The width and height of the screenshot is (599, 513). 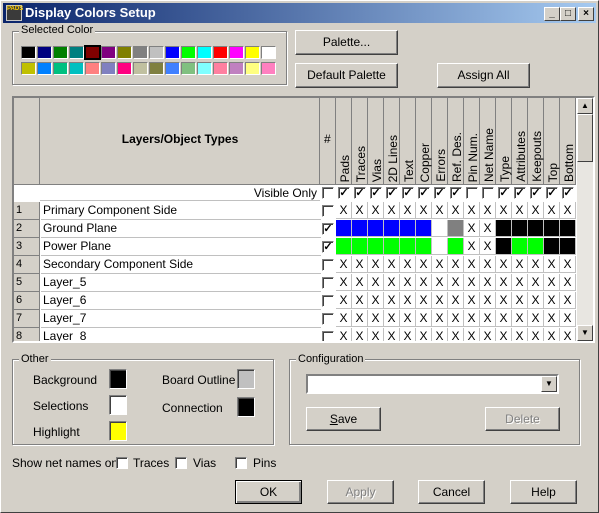 I want to click on layer-name: Layer_5, so click(x=181, y=283).